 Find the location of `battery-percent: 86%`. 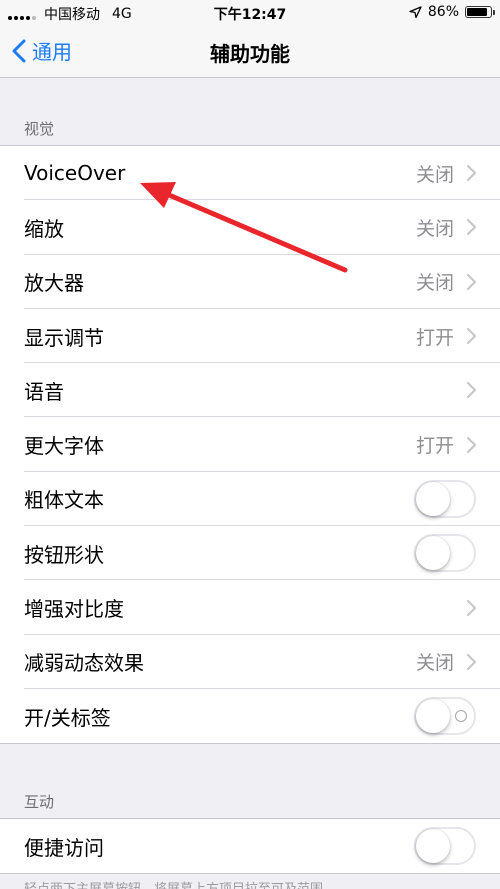

battery-percent: 86% is located at coordinates (443, 12).